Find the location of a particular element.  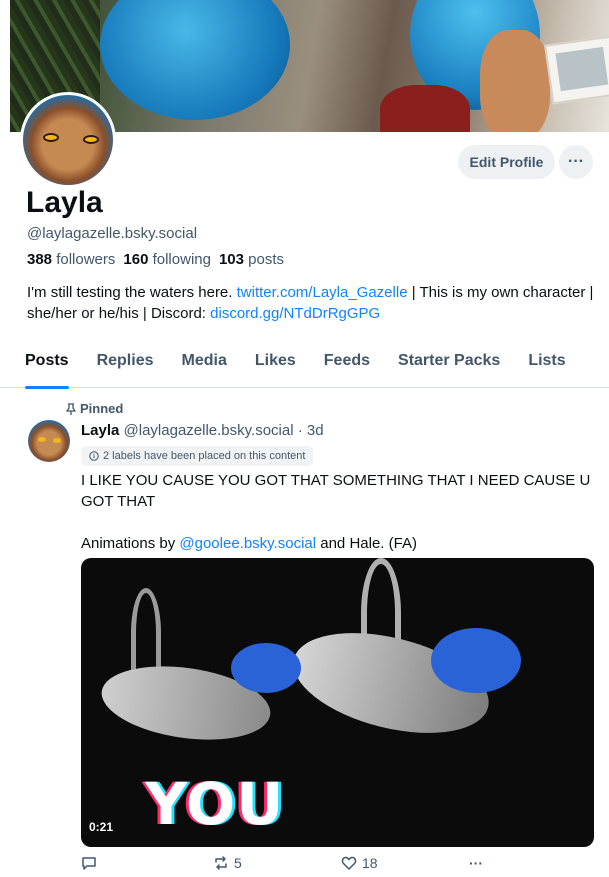

tab-lists: Lists is located at coordinates (546, 364).